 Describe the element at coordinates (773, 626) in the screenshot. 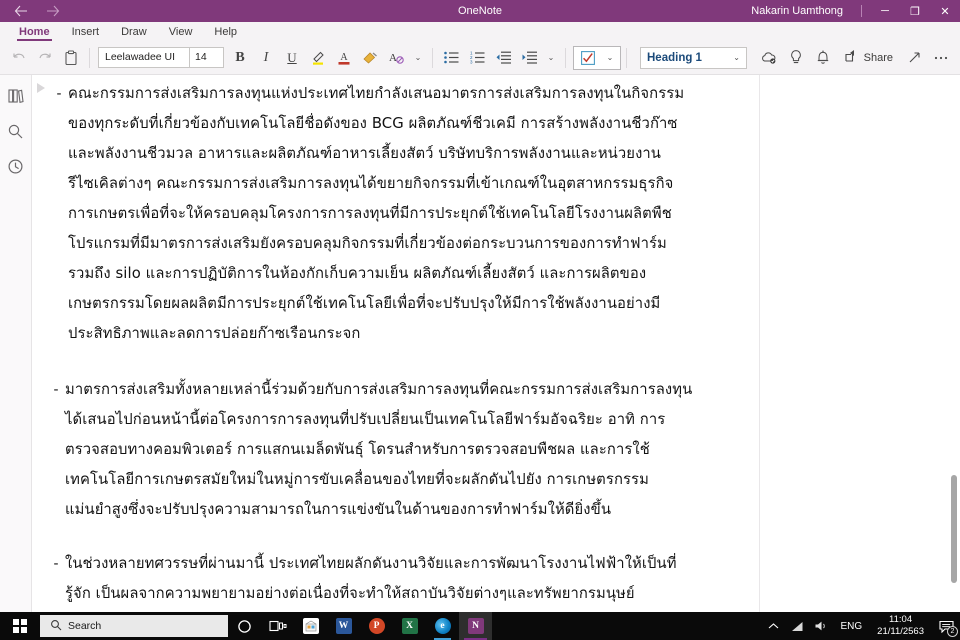

I see `chevron-up-icon` at that location.